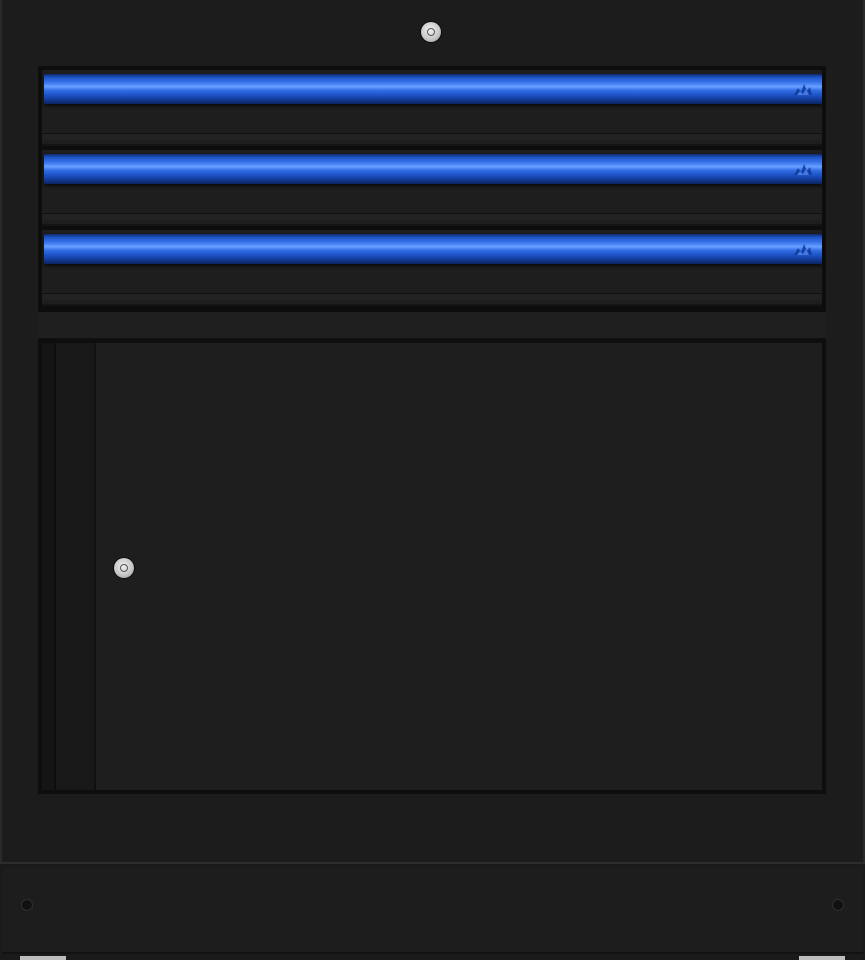 The height and width of the screenshot is (960, 865). I want to click on door-side-panel, so click(76, 566).